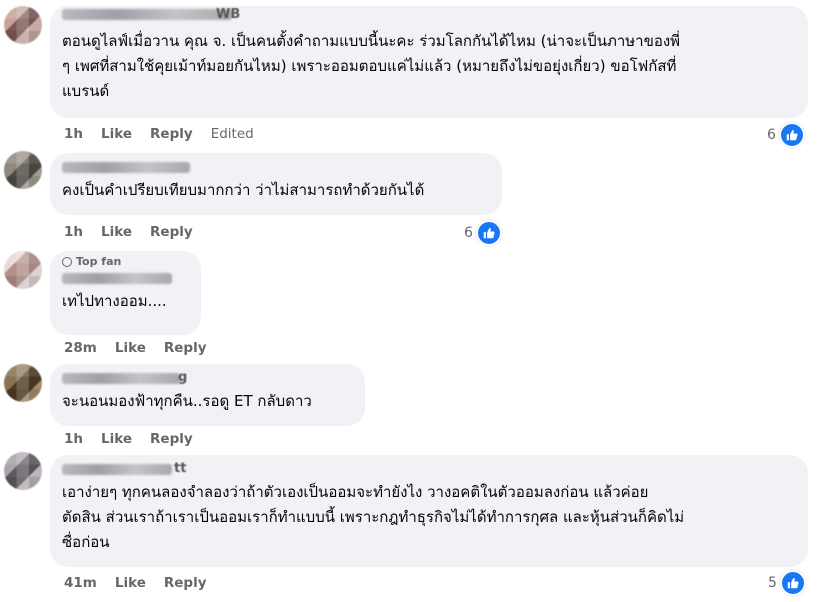  Describe the element at coordinates (80, 348) in the screenshot. I see `comment-time: 28m` at that location.